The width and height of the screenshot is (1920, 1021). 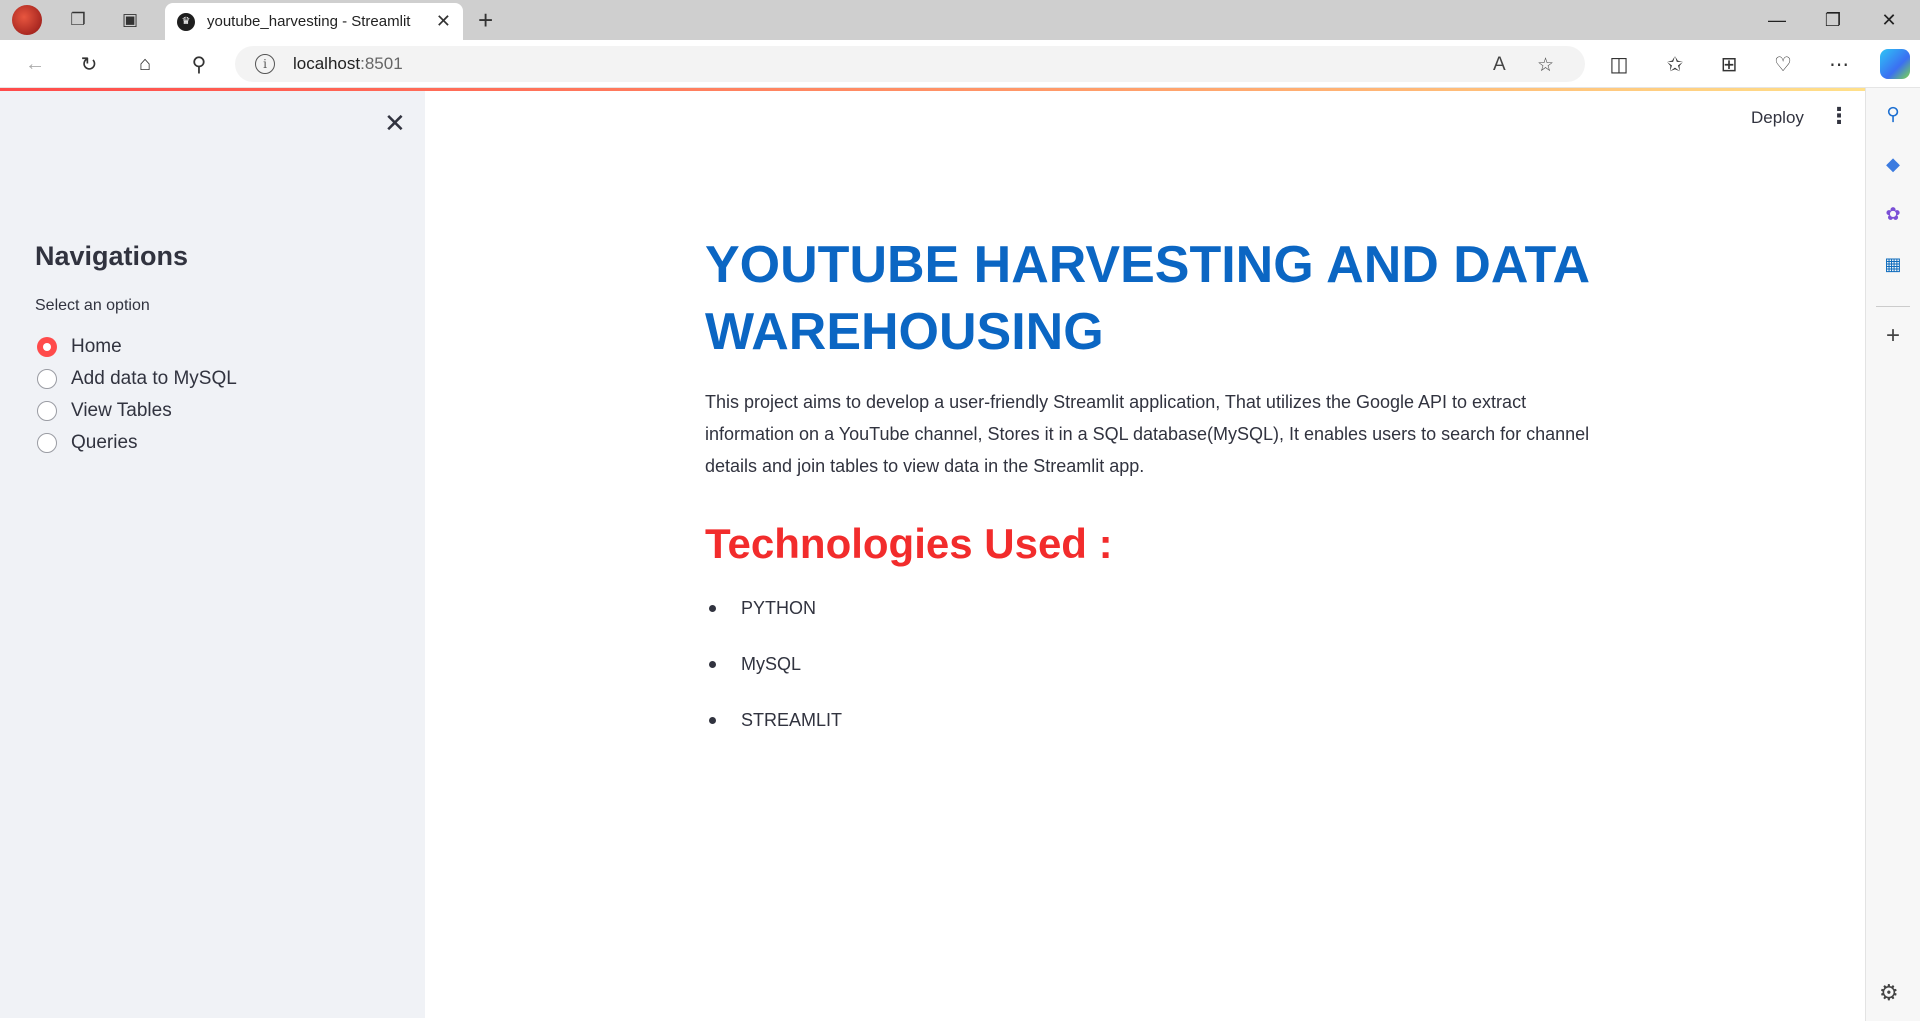 What do you see at coordinates (1839, 116) in the screenshot?
I see `main-menu-icon: ⋮` at bounding box center [1839, 116].